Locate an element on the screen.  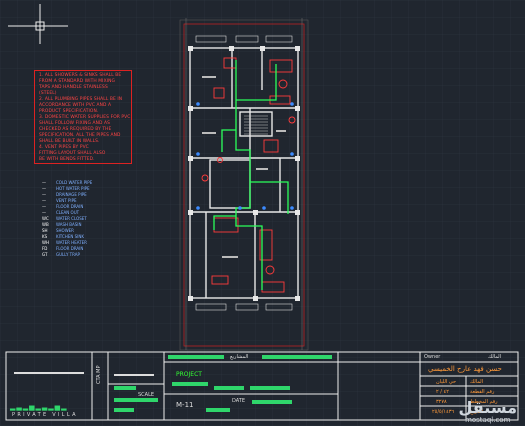
legend-label: CLEAN OUT is located at coordinates (68, 212).